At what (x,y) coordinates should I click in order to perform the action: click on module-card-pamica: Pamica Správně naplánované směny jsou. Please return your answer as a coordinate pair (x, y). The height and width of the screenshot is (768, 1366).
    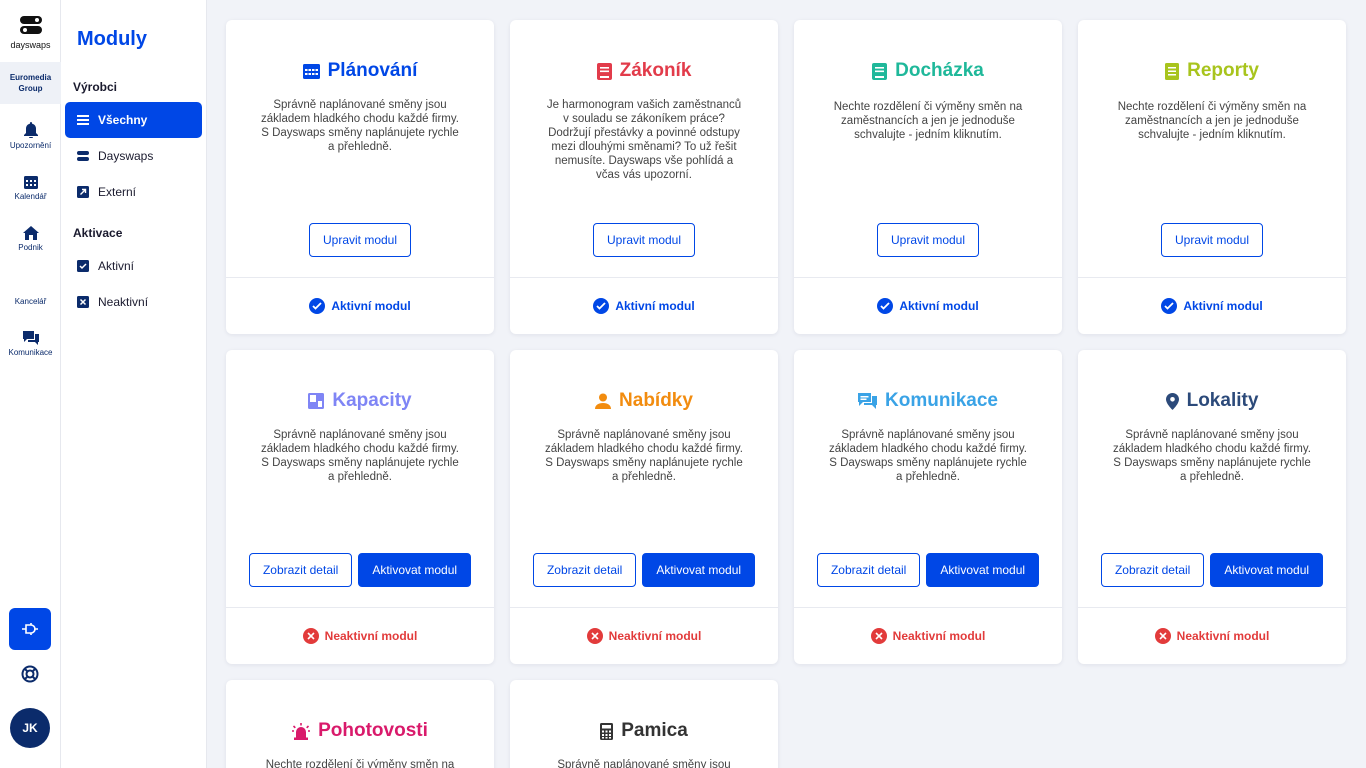
    Looking at the image, I should click on (644, 724).